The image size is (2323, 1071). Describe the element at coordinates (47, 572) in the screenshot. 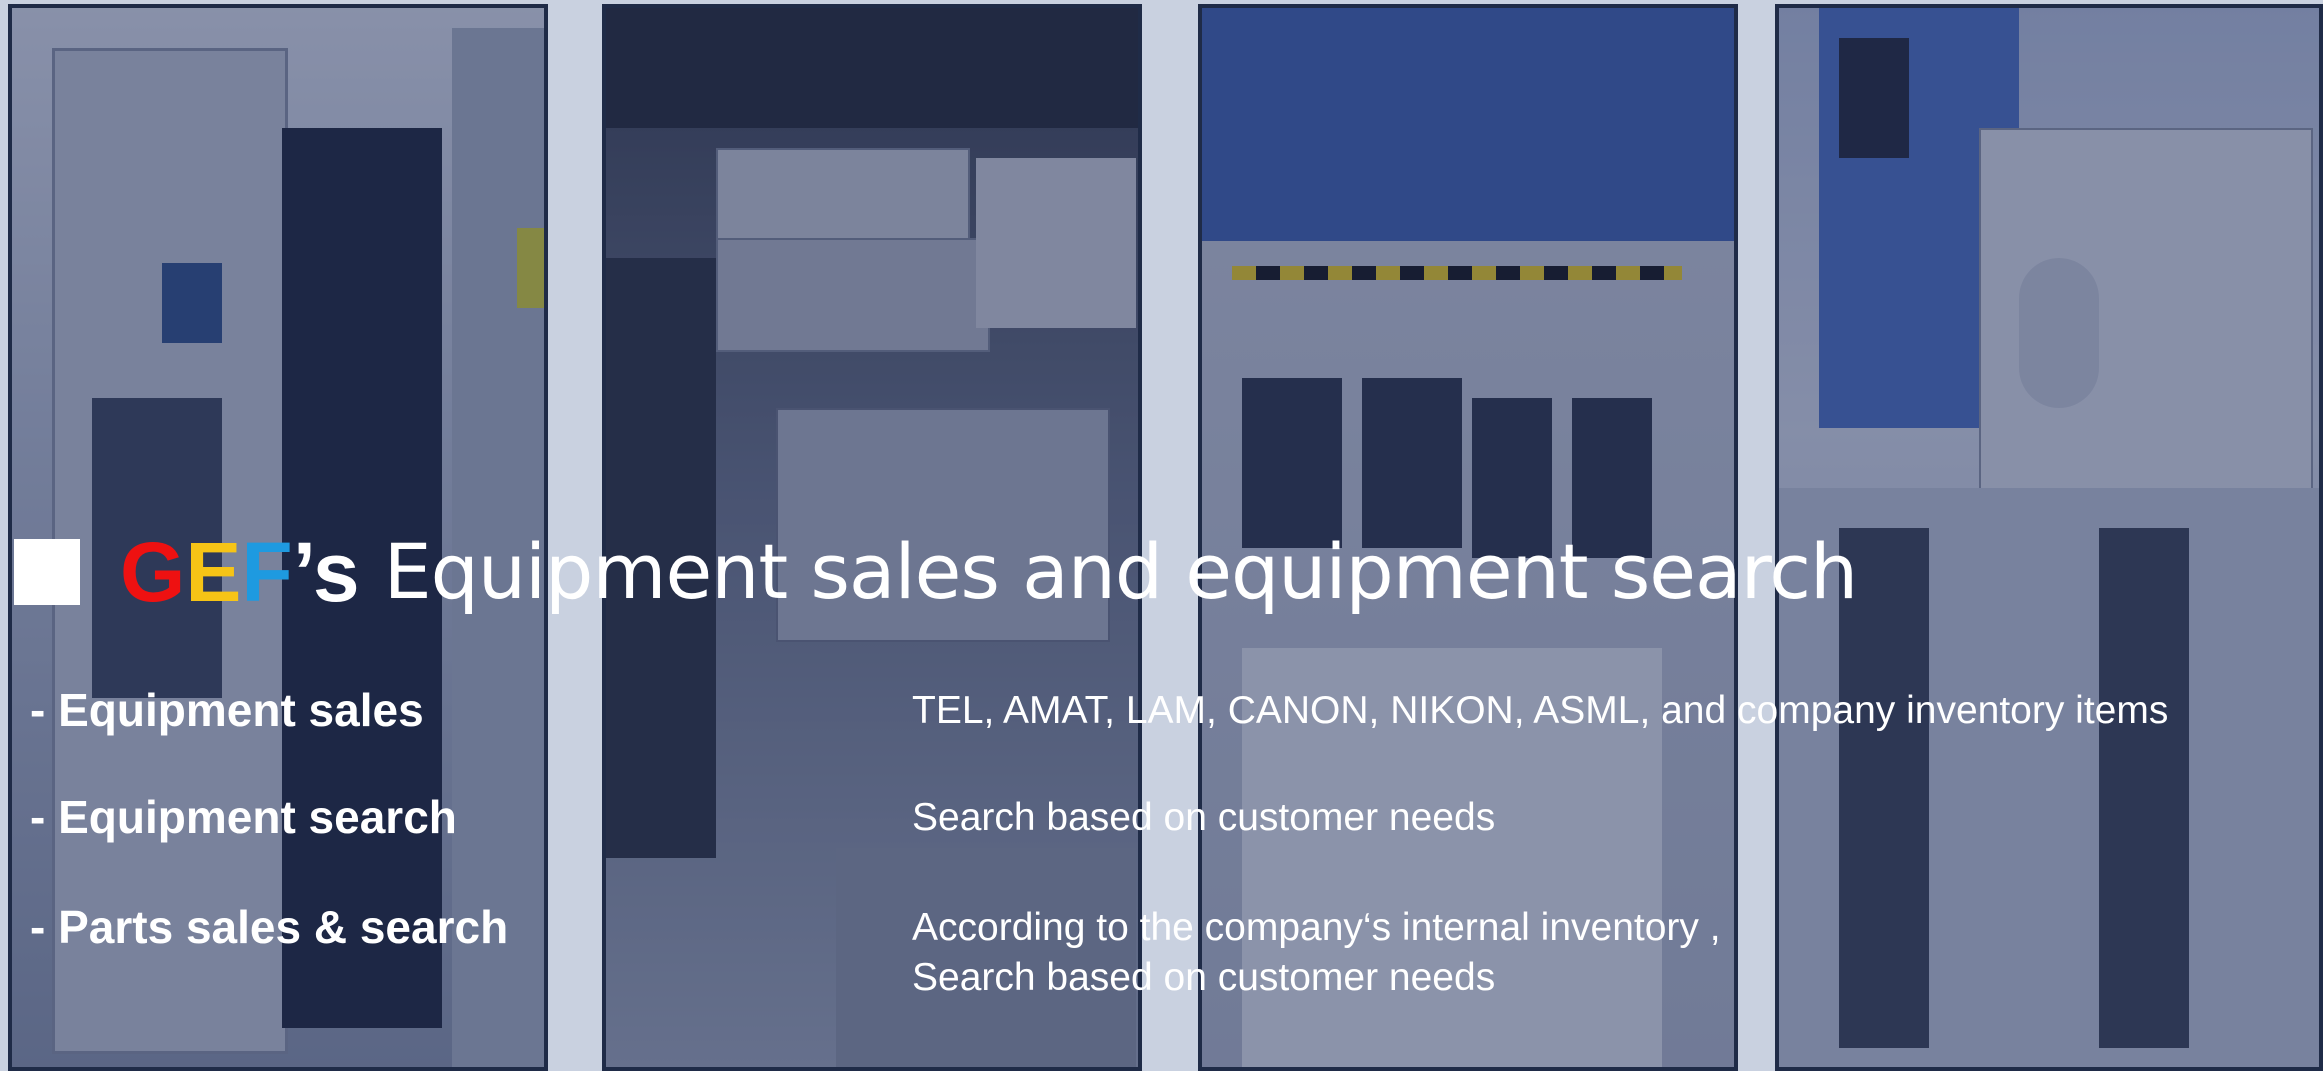

I see `bullet-square` at that location.